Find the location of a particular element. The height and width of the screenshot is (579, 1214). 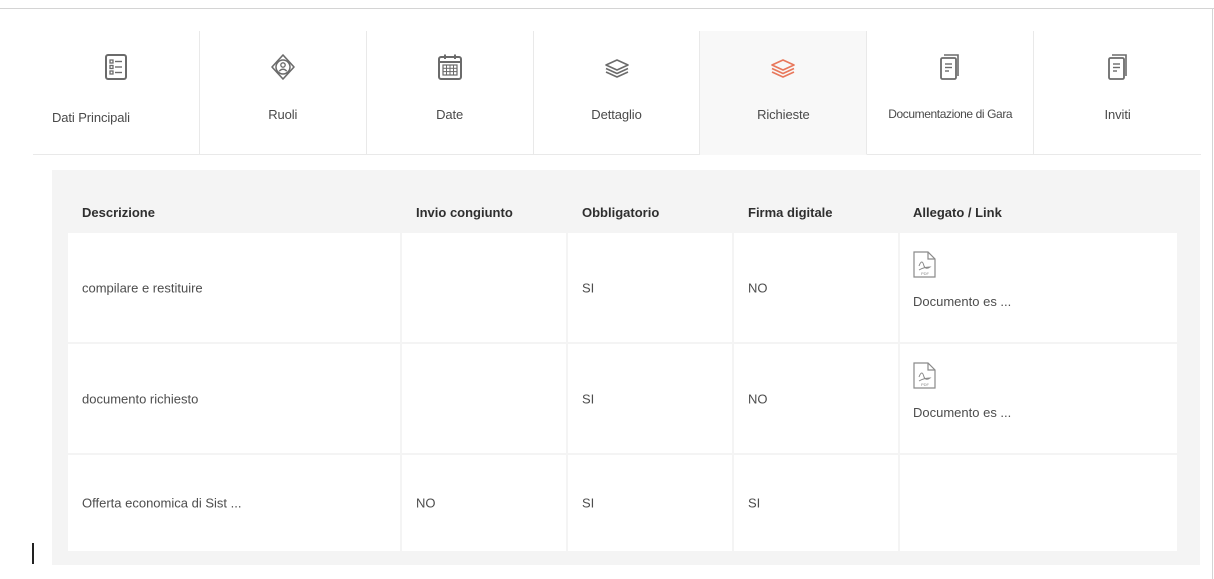

tab-label: Dettaglio is located at coordinates (616, 114).